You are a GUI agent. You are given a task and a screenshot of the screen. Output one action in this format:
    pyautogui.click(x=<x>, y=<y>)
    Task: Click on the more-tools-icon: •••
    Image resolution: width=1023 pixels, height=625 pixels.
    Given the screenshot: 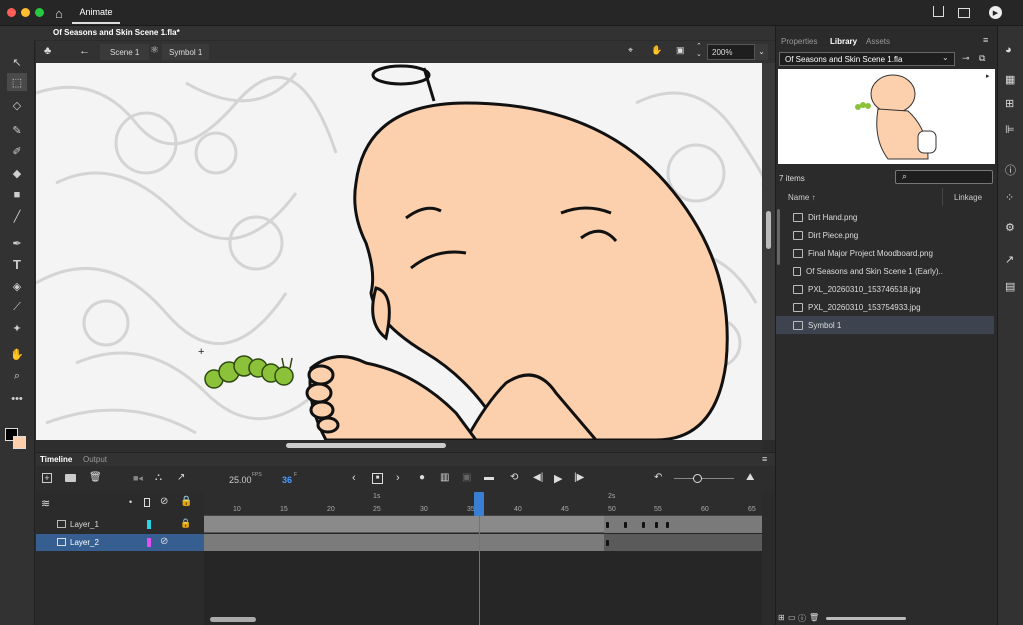 What is the action you would take?
    pyautogui.click(x=17, y=399)
    